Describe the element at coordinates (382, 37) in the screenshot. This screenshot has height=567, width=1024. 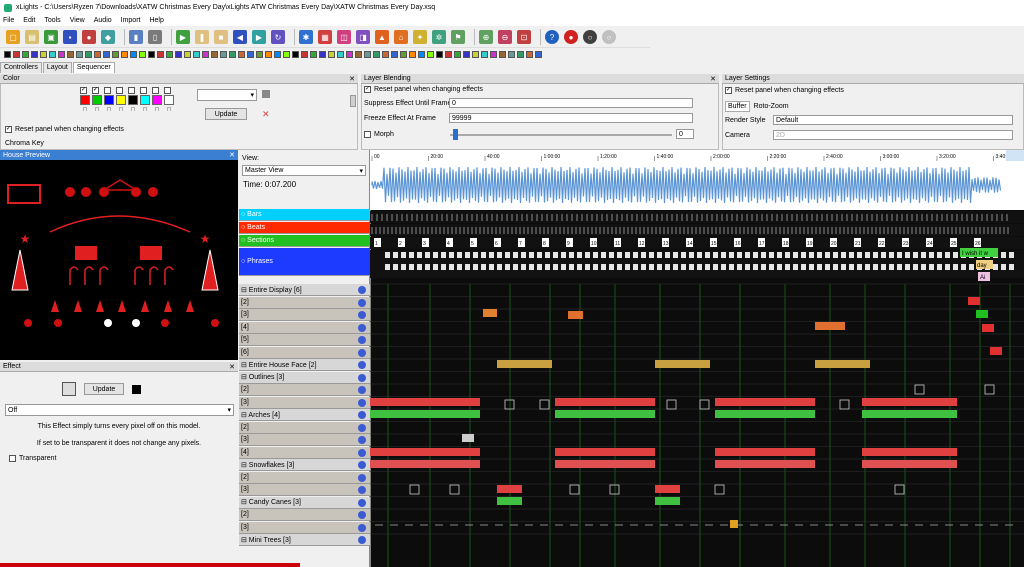
I see `tree-icon: ▲` at that location.